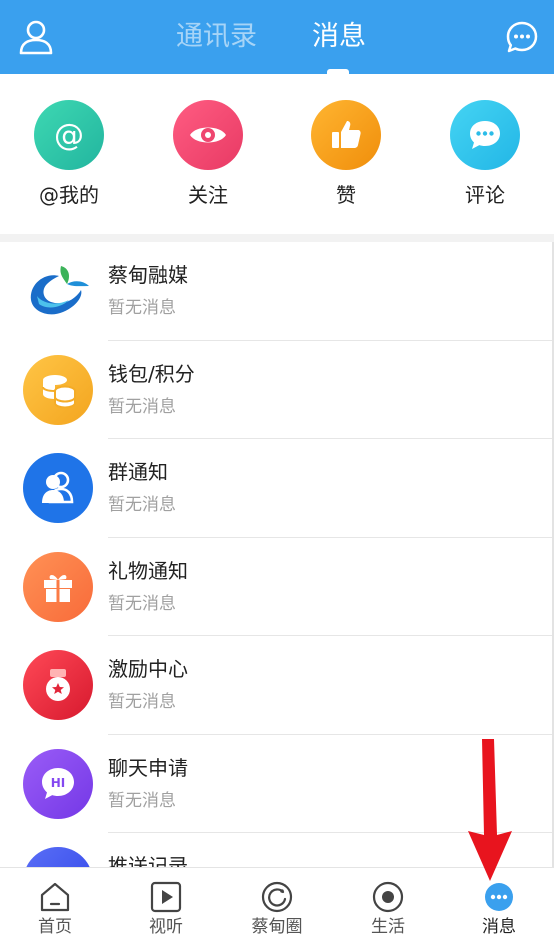  Describe the element at coordinates (277, 238) in the screenshot. I see `section-gap` at that location.